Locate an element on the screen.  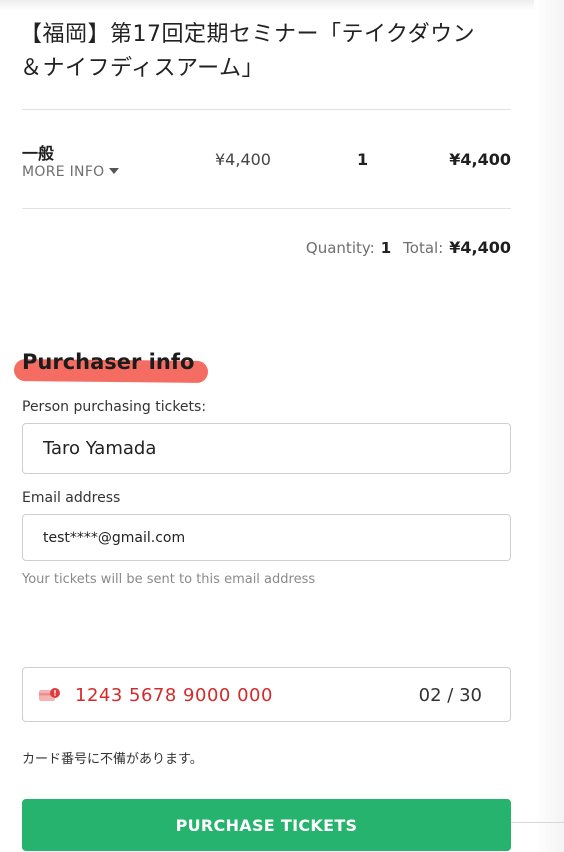
top-shadow is located at coordinates (282, 5).